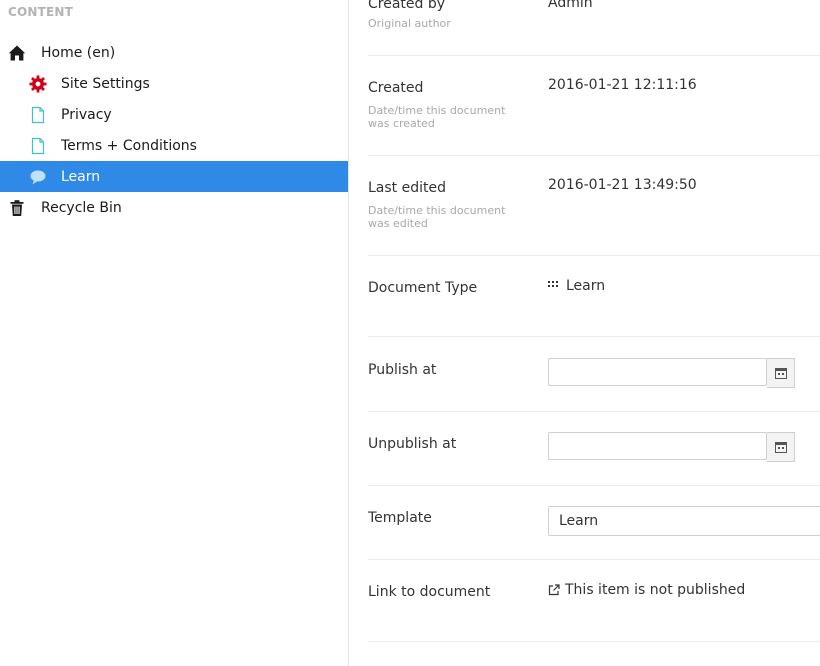  What do you see at coordinates (407, 6) in the screenshot?
I see `property-label: Created by` at bounding box center [407, 6].